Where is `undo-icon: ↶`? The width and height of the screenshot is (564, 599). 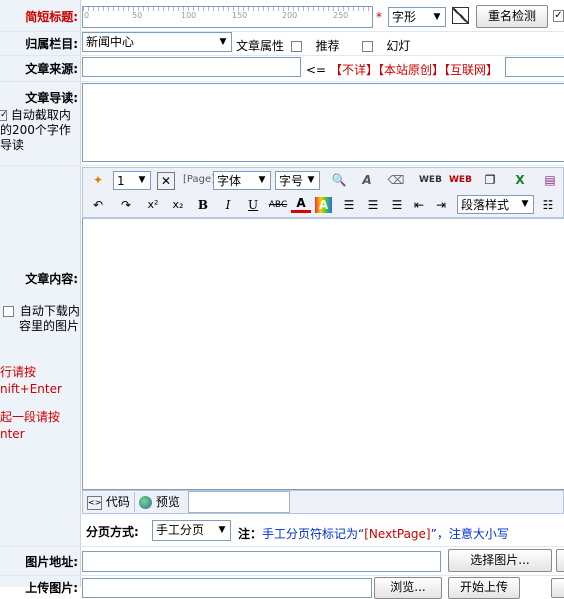
undo-icon: ↶ is located at coordinates (98, 205).